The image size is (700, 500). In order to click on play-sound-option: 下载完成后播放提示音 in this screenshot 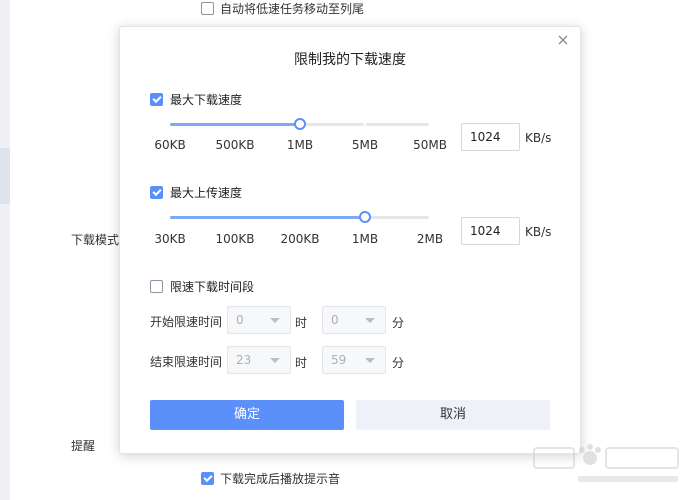, I will do `click(270, 478)`.